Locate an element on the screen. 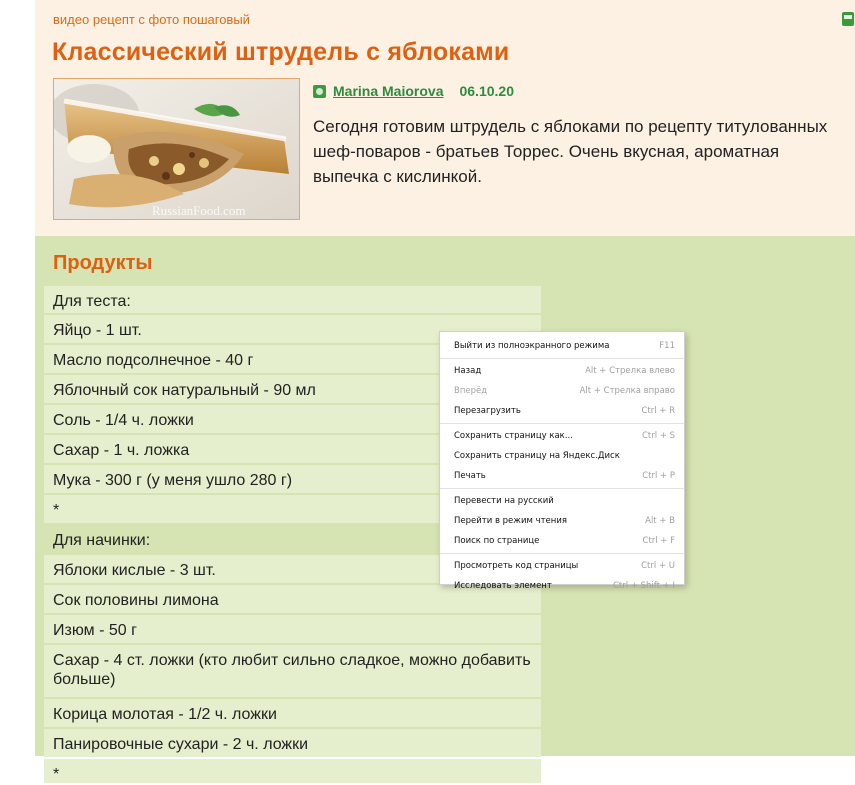 The height and width of the screenshot is (785, 855). menu-item-reader-mode: Перейти в режим чтения Alt + B is located at coordinates (562, 521).